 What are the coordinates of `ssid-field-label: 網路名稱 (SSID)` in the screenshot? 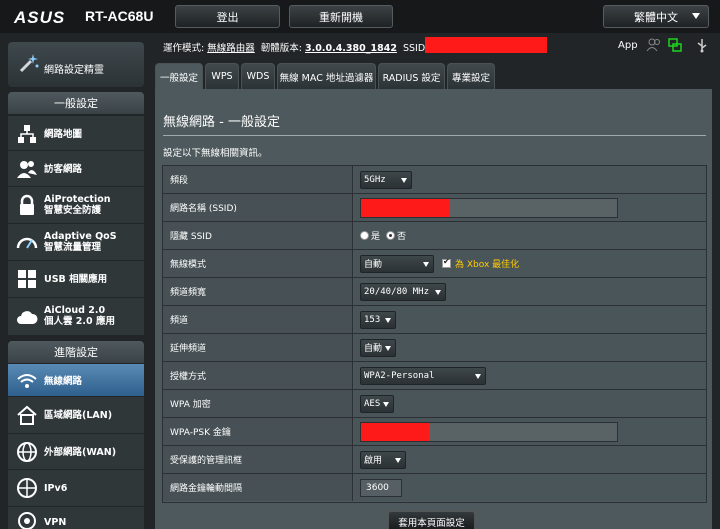 It's located at (258, 207).